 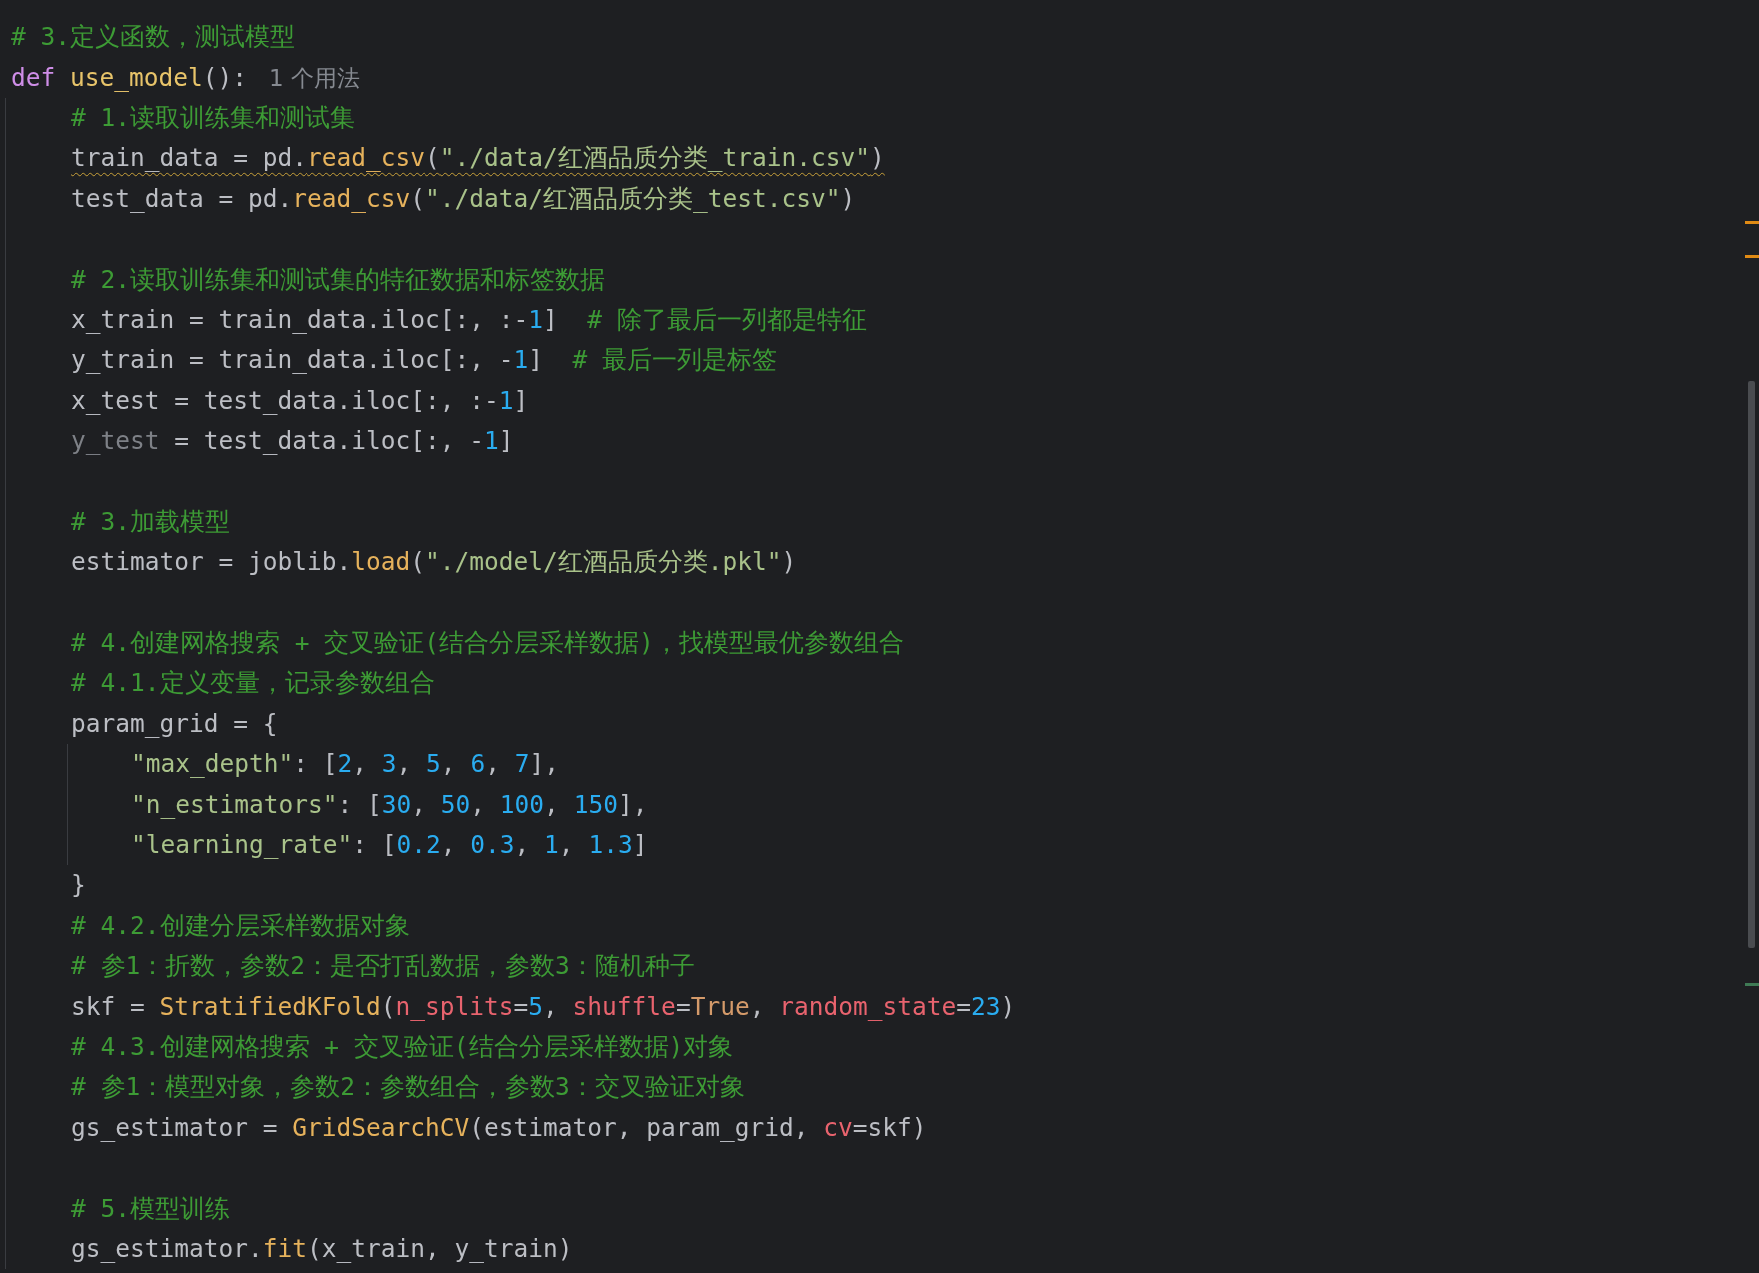 What do you see at coordinates (383, 966) in the screenshot?
I see `code-comment: # 参1：折数，参数2：是否打乱数据，参数3：随机种子` at bounding box center [383, 966].